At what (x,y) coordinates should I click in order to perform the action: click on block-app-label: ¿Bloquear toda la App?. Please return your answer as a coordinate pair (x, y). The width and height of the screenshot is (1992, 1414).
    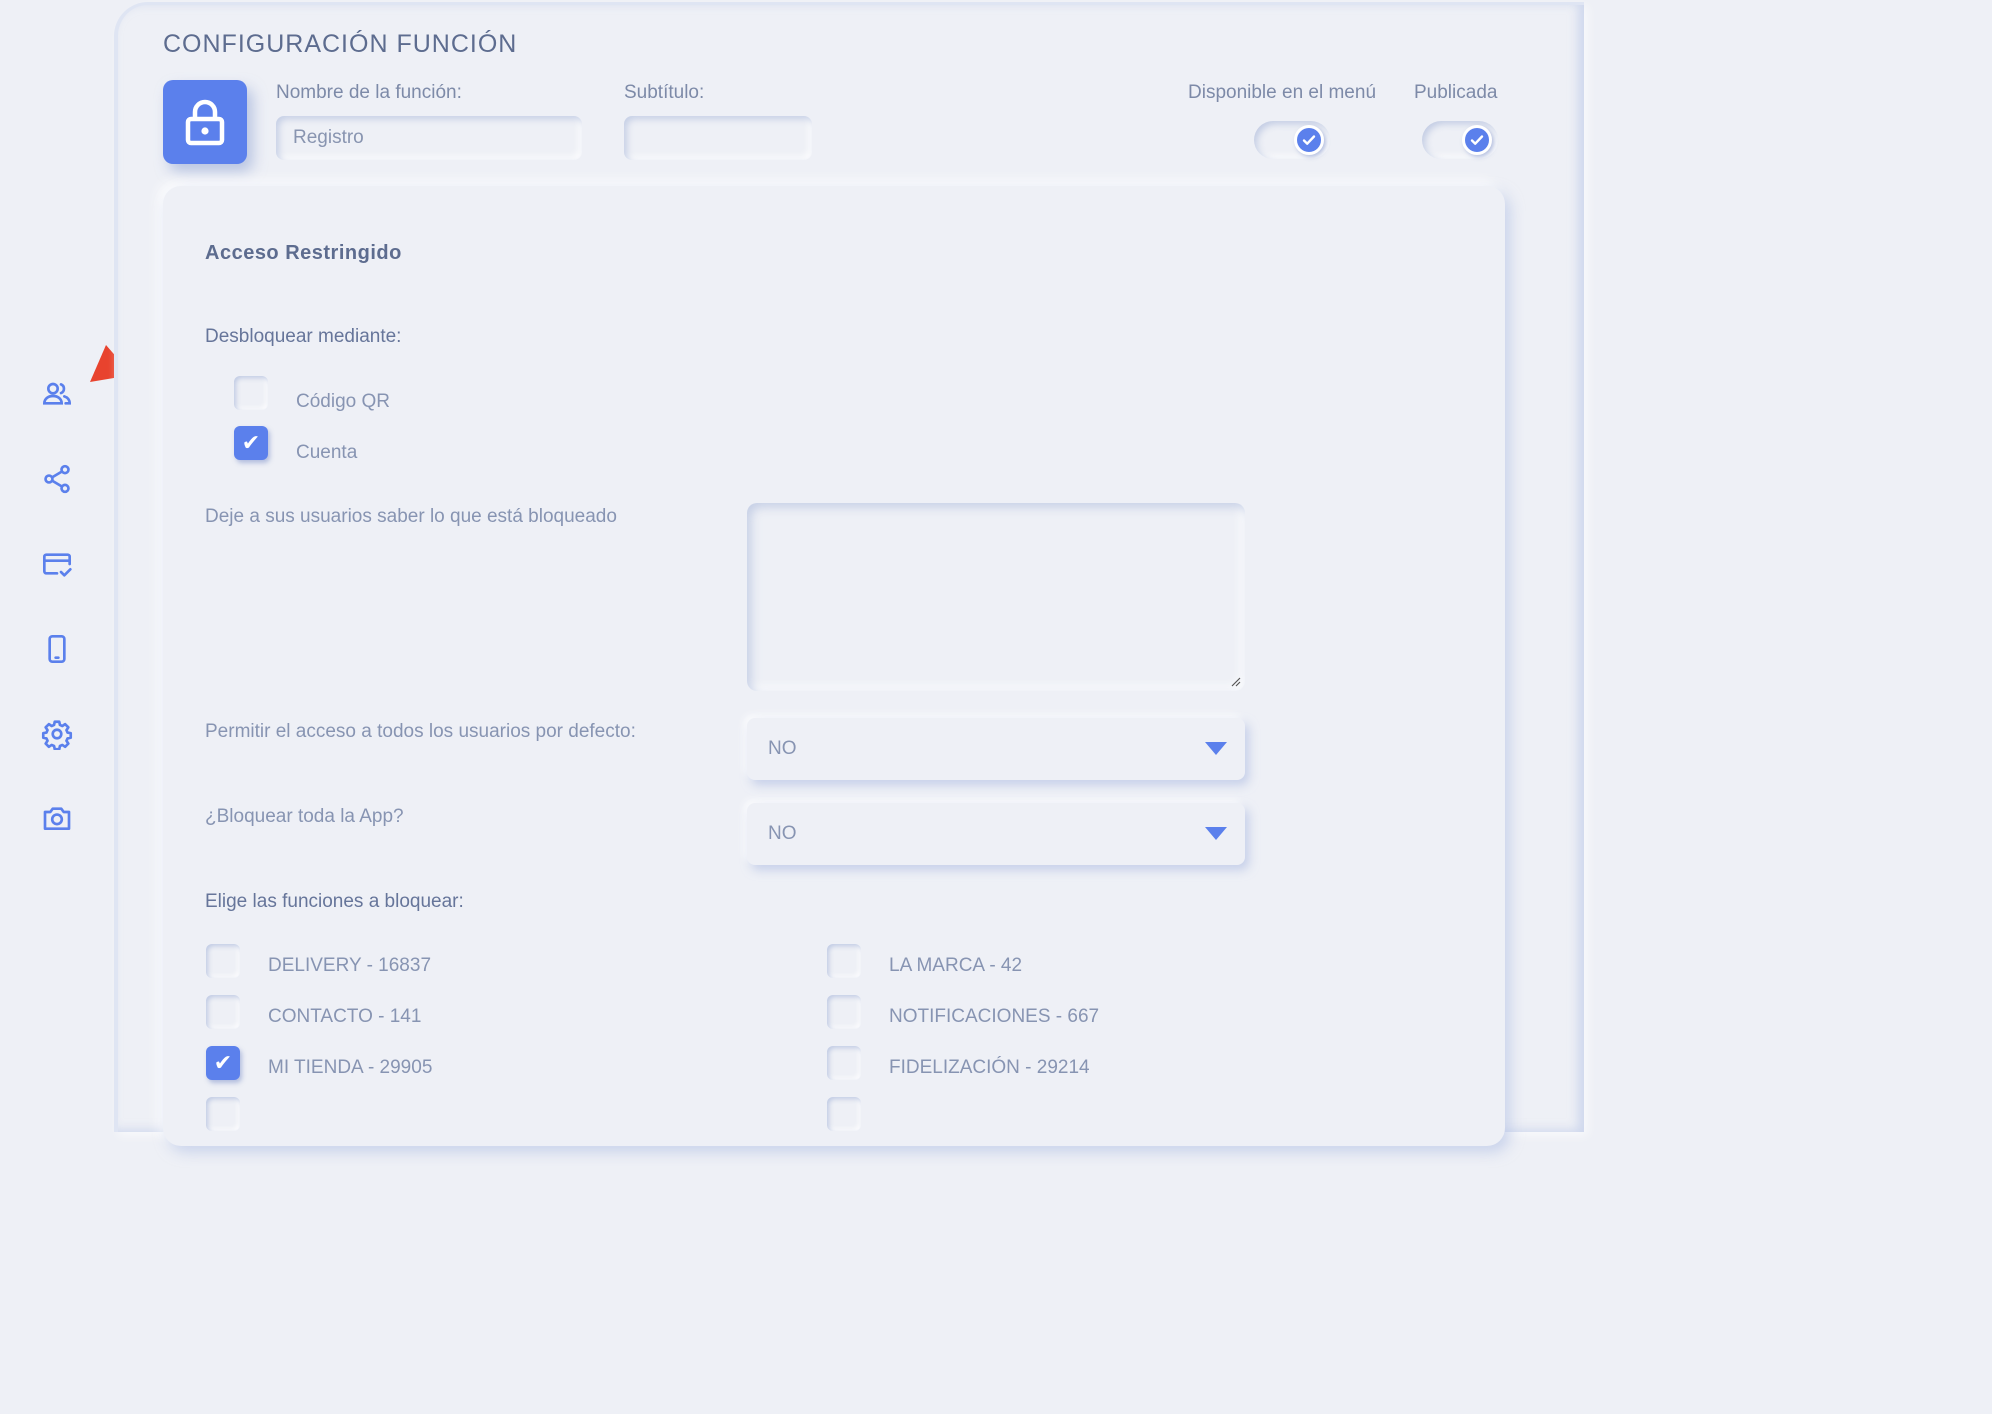
    Looking at the image, I should click on (304, 816).